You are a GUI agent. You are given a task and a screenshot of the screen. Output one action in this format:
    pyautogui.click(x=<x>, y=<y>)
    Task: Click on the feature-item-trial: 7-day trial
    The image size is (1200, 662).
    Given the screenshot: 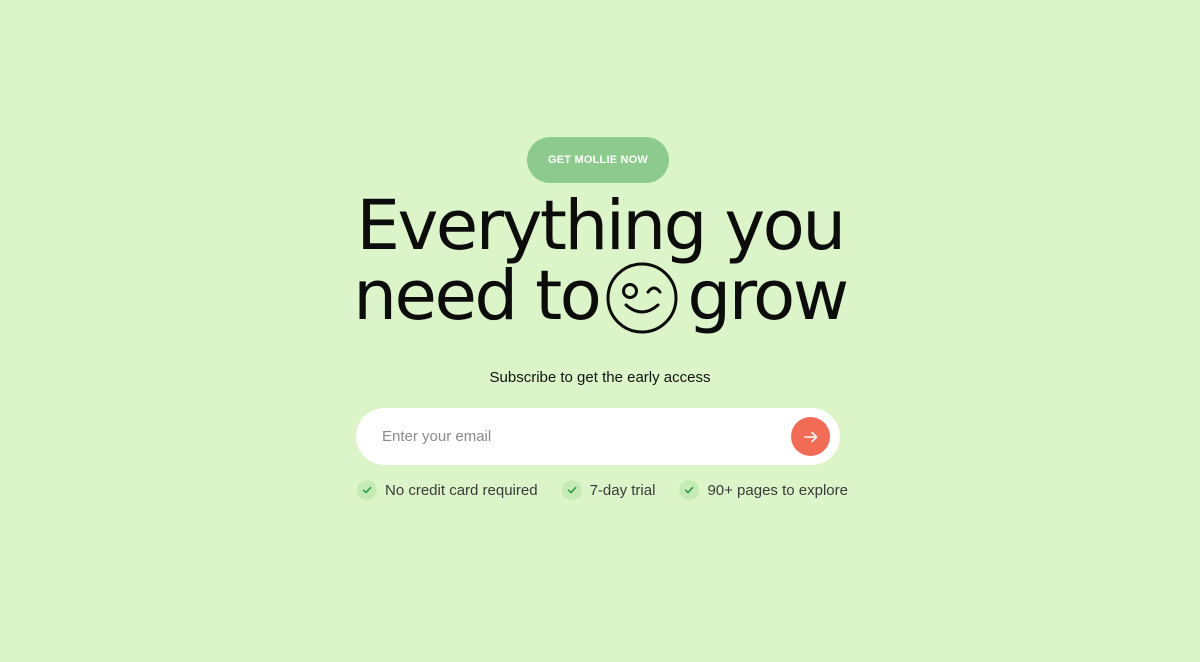 What is the action you would take?
    pyautogui.click(x=608, y=490)
    